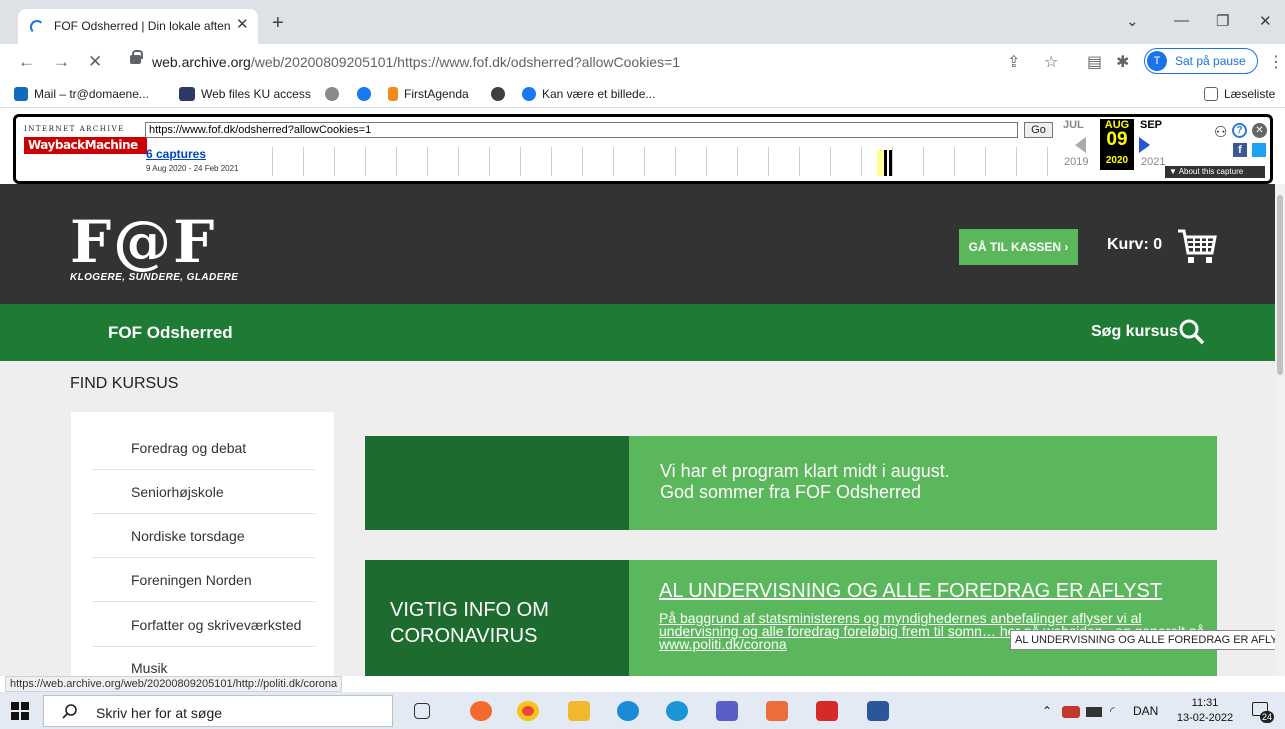 This screenshot has height=729, width=1285. Describe the element at coordinates (1094, 62) in the screenshot. I see `reader-mode-icon: ▤` at that location.